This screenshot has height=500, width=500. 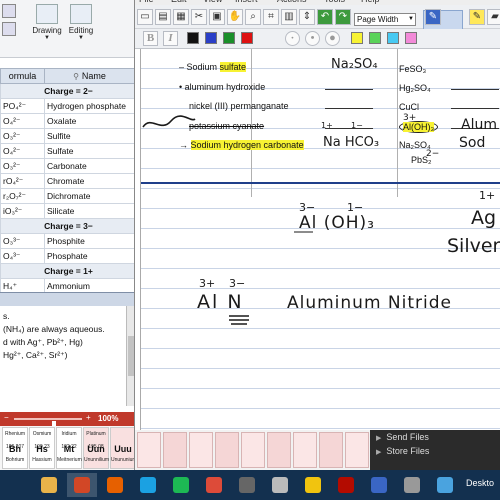 I want to click on bold-icon: B, so click(x=150, y=38).